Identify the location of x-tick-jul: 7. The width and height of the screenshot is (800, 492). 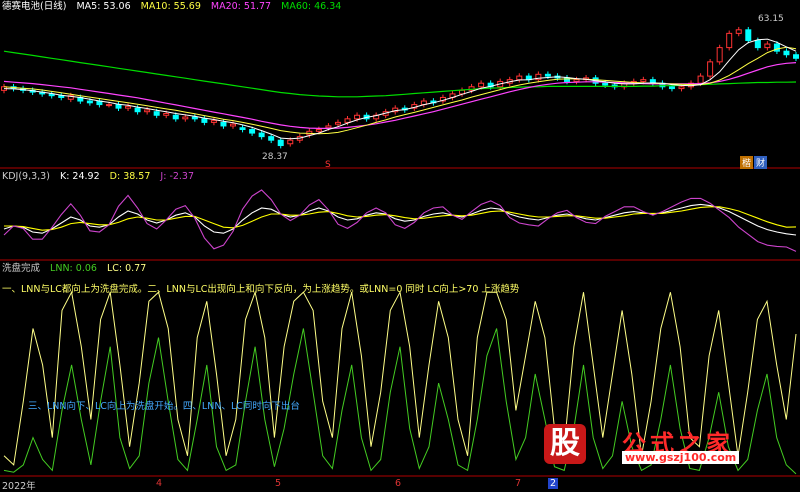
(518, 483).